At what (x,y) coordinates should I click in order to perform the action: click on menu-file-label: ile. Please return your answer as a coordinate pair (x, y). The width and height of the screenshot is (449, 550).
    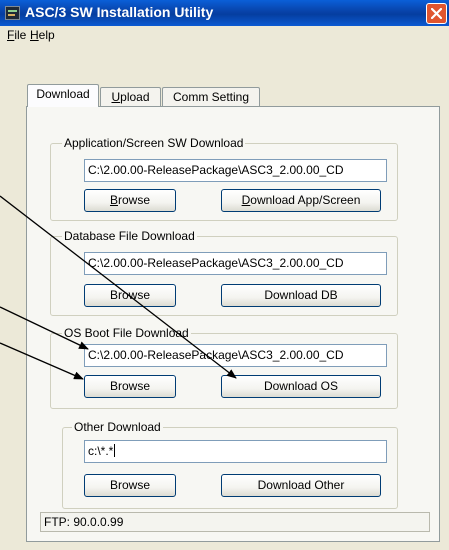
    Looking at the image, I should click on (20, 35).